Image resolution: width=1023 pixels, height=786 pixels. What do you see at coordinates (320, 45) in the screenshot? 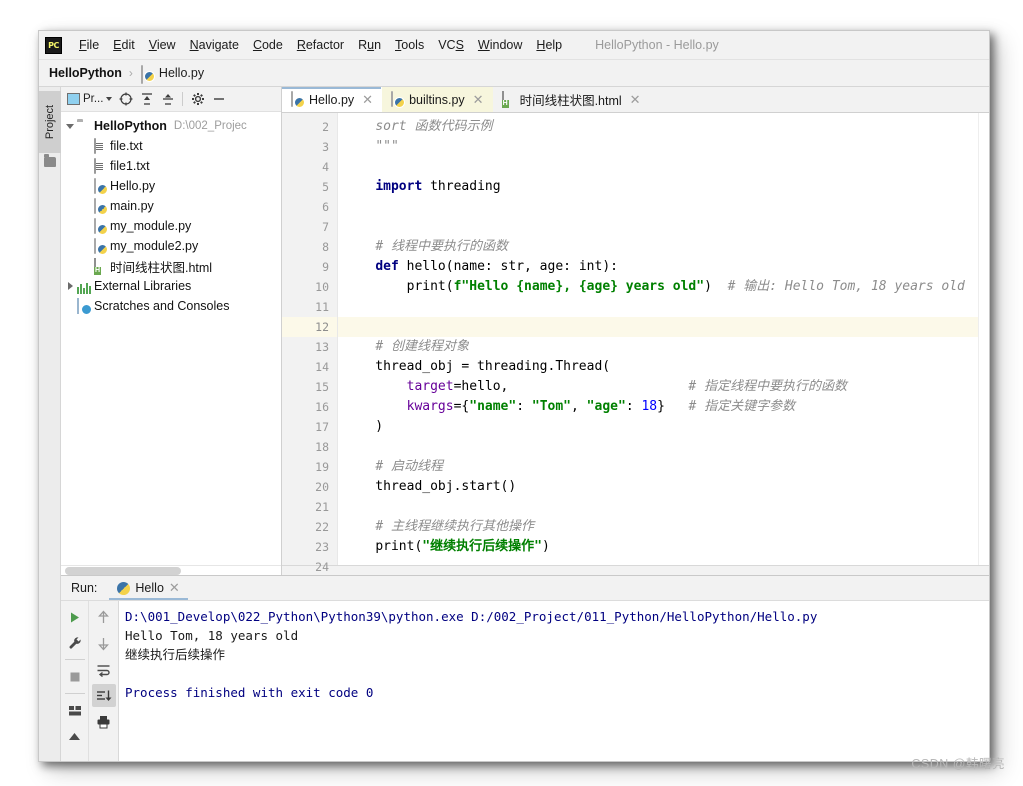
I see `menu-item-refactor: Refactor` at bounding box center [320, 45].